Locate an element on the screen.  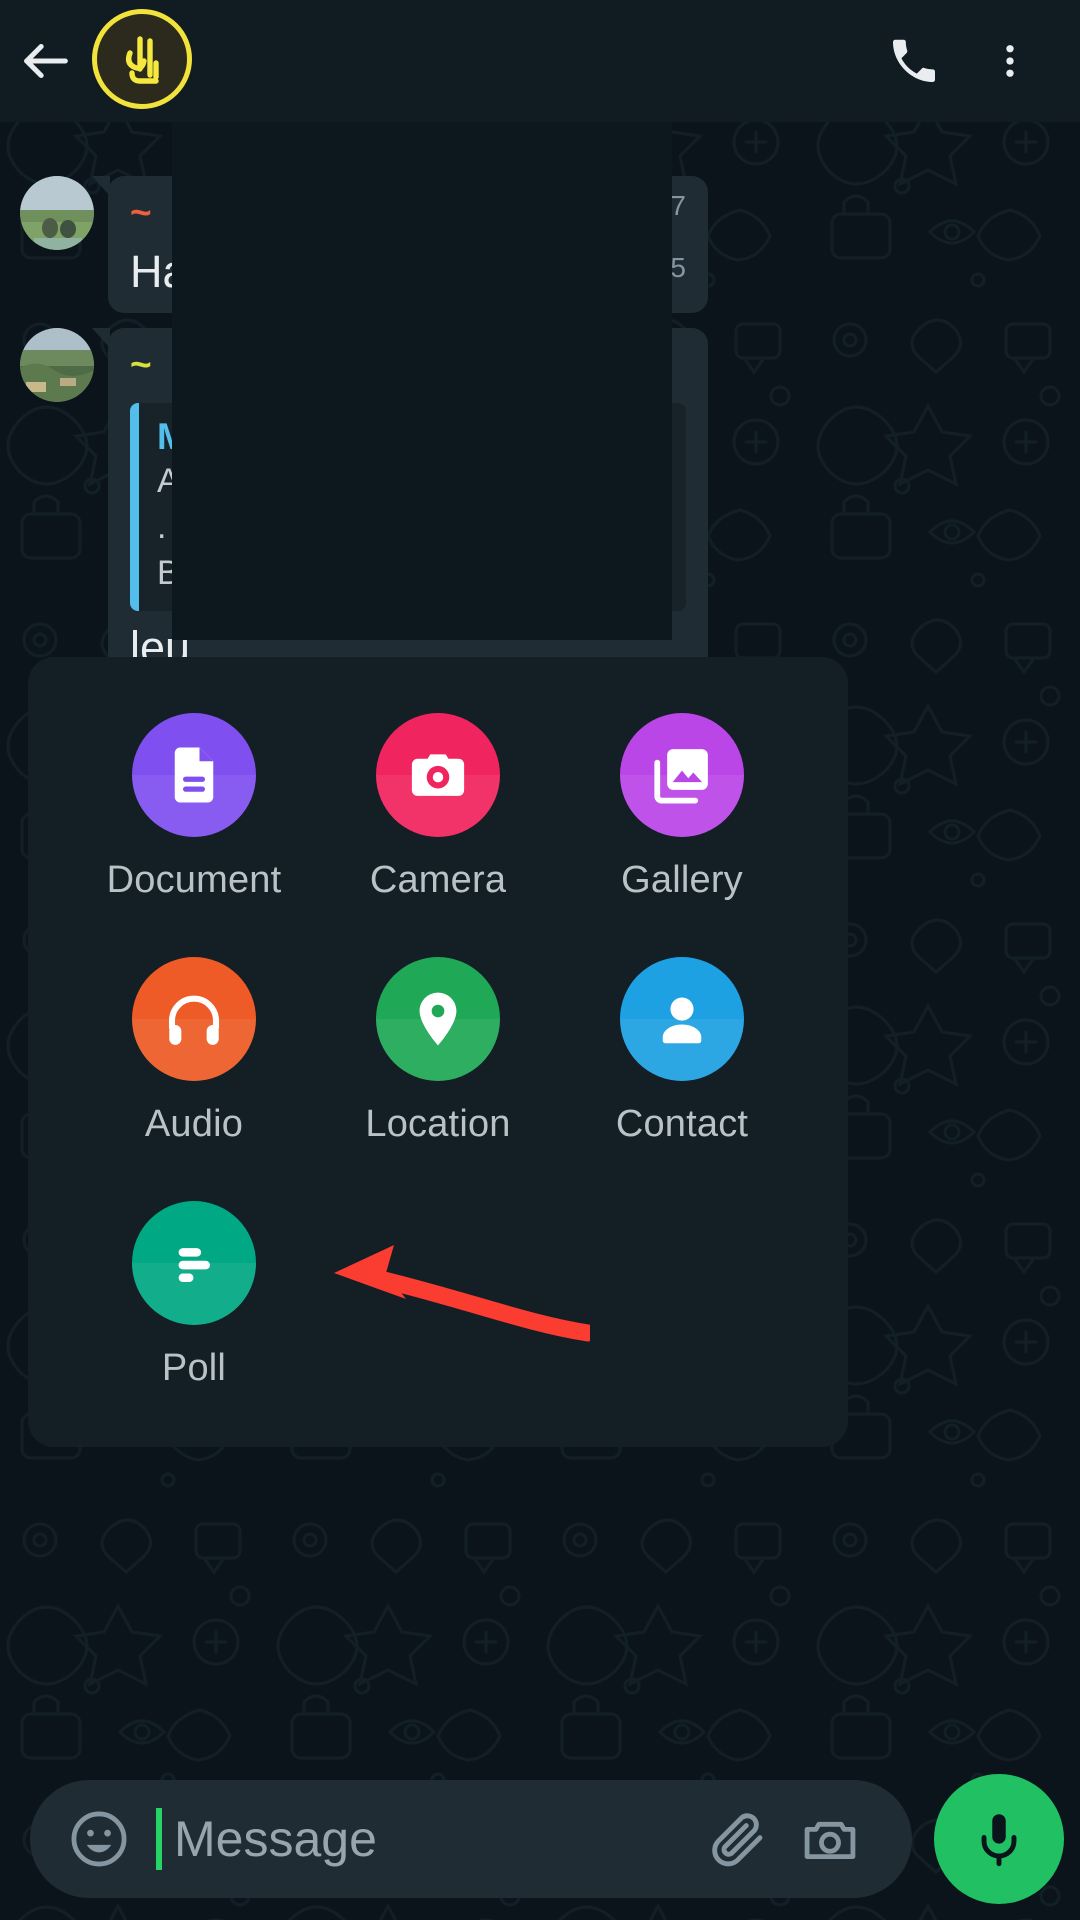
message-time: 7 is located at coordinates (678, 205).